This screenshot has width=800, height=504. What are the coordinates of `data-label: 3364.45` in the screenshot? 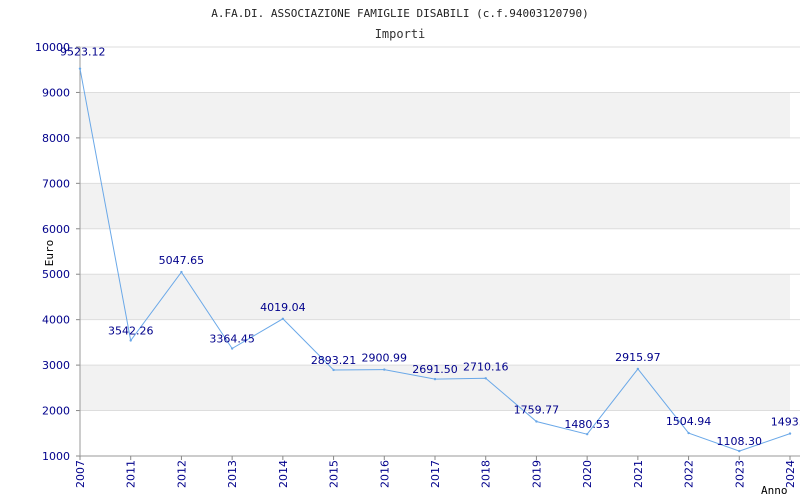 It's located at (232, 339).